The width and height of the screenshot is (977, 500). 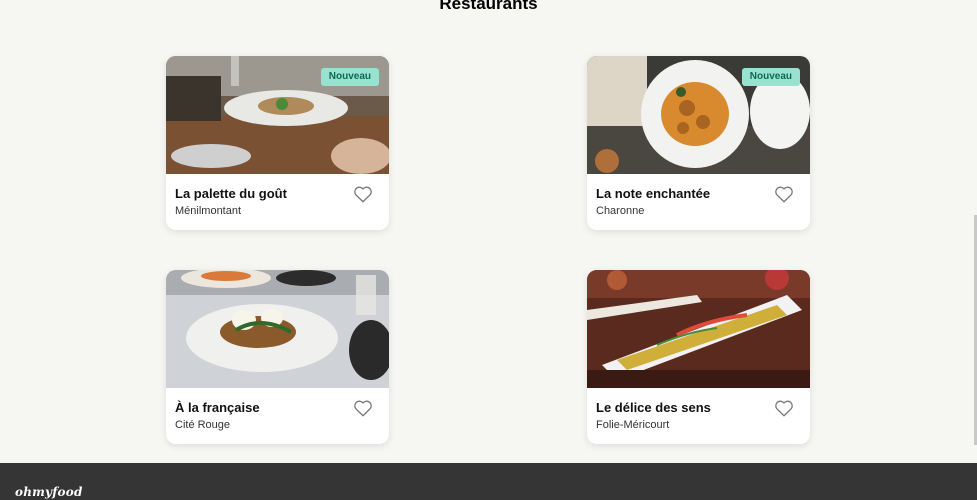 I want to click on restaurant-name: La palette du goût, so click(x=231, y=193).